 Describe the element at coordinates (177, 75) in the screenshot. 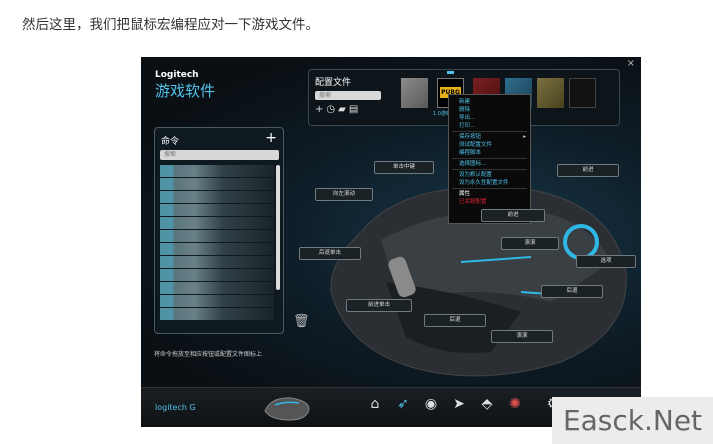

I see `brand-logo: Logitech` at that location.